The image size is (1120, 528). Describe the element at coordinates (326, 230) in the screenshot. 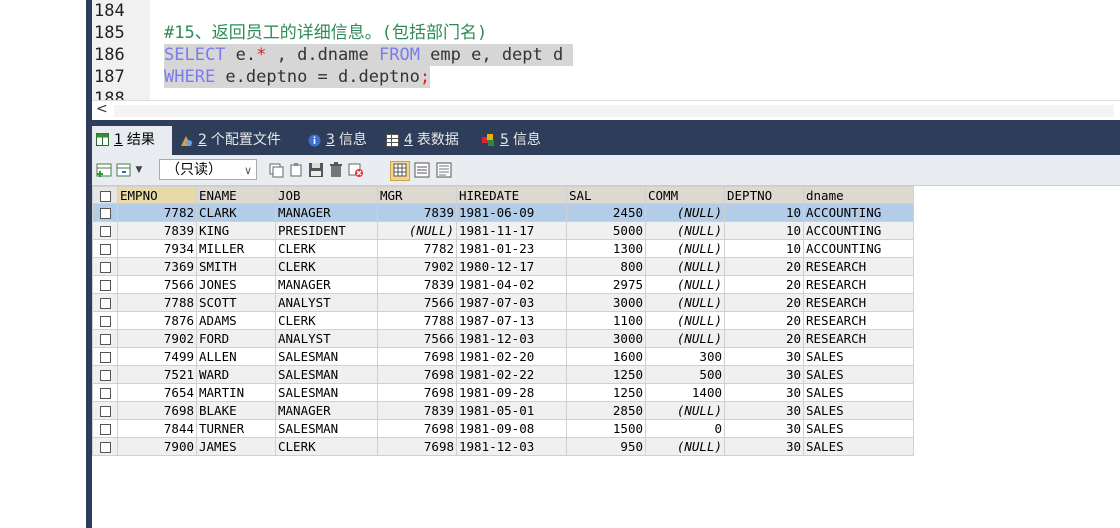

I see `table-cell: PRESIDENT` at that location.